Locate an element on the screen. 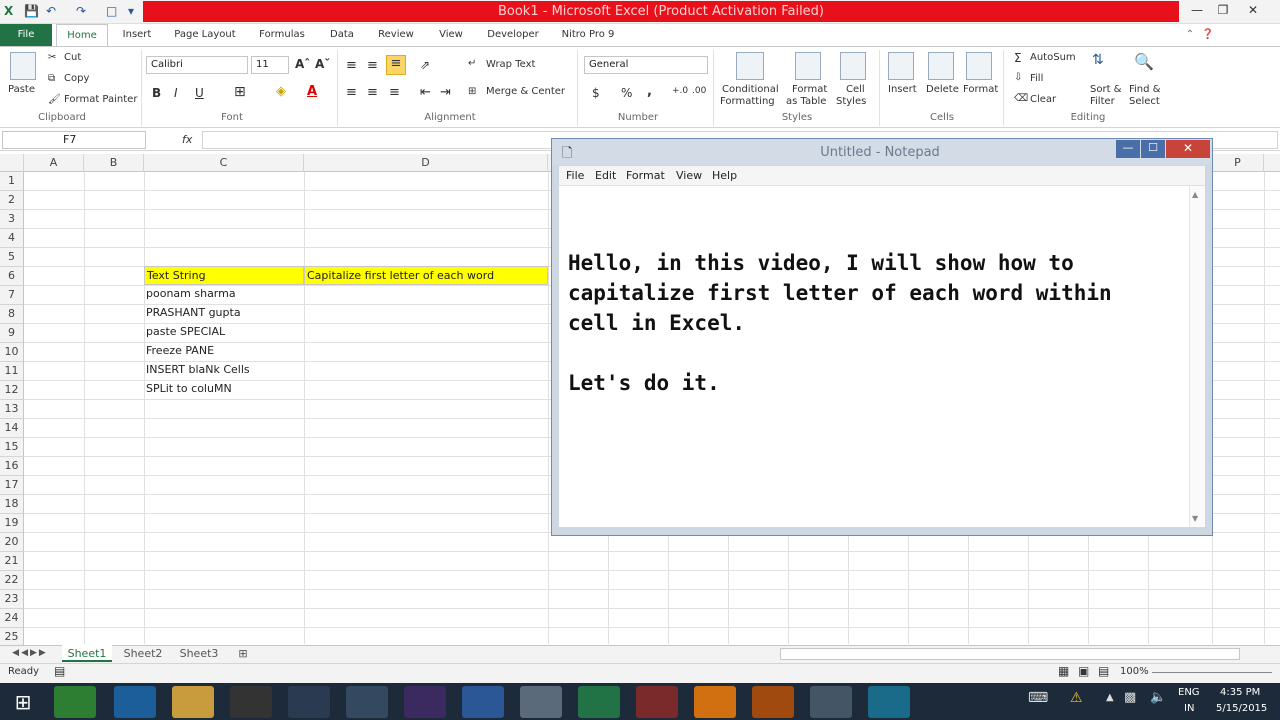  help-icon: ❓ is located at coordinates (1208, 35).